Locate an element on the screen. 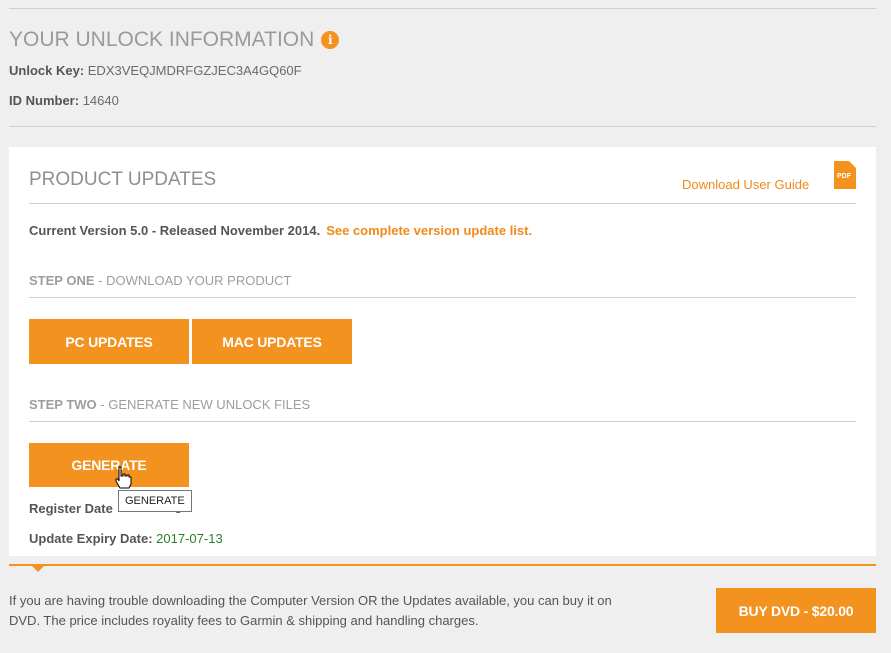  register-date-label: Register Date is located at coordinates (71, 508).